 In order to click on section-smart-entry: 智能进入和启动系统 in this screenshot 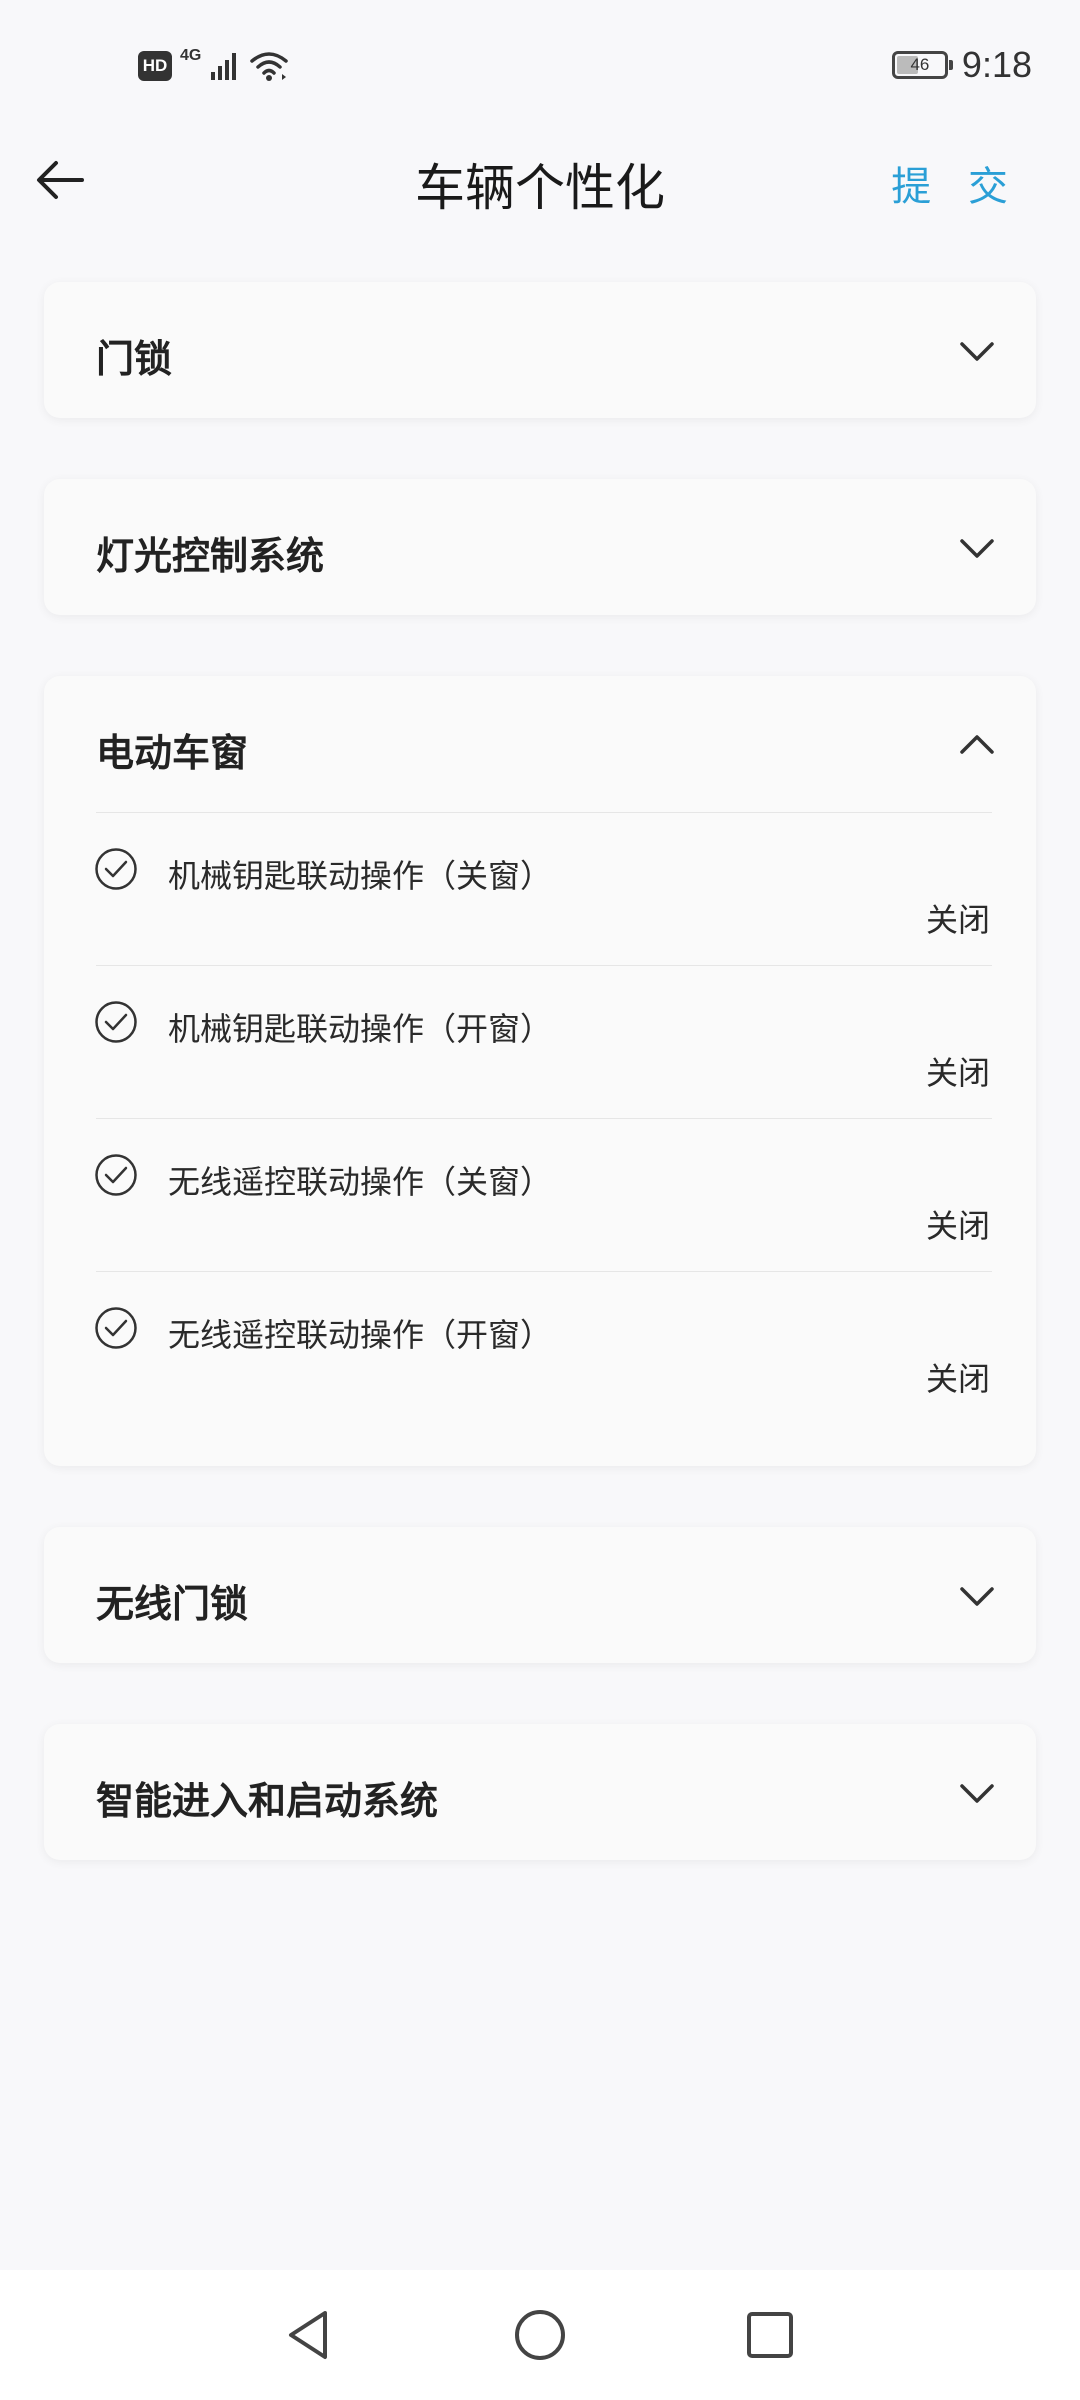, I will do `click(540, 1792)`.